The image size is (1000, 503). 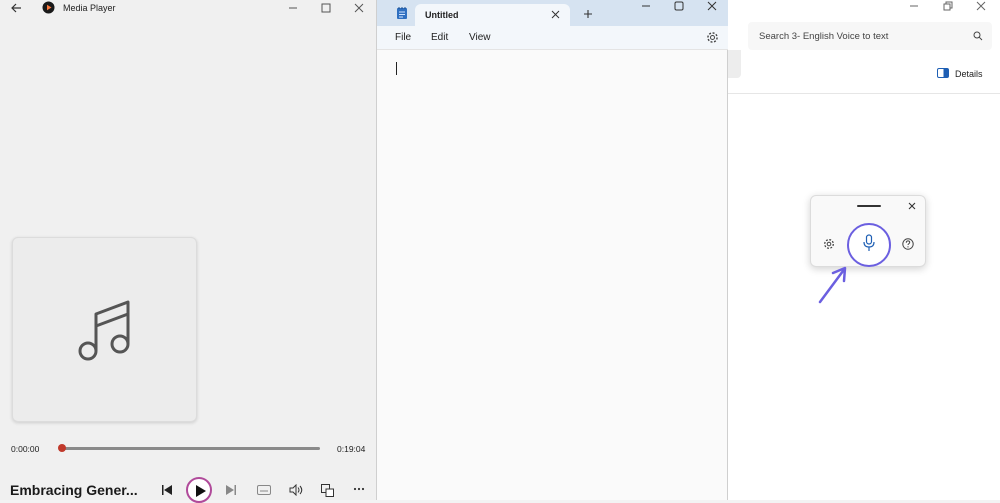 What do you see at coordinates (327, 490) in the screenshot?
I see `mini-player-icon` at bounding box center [327, 490].